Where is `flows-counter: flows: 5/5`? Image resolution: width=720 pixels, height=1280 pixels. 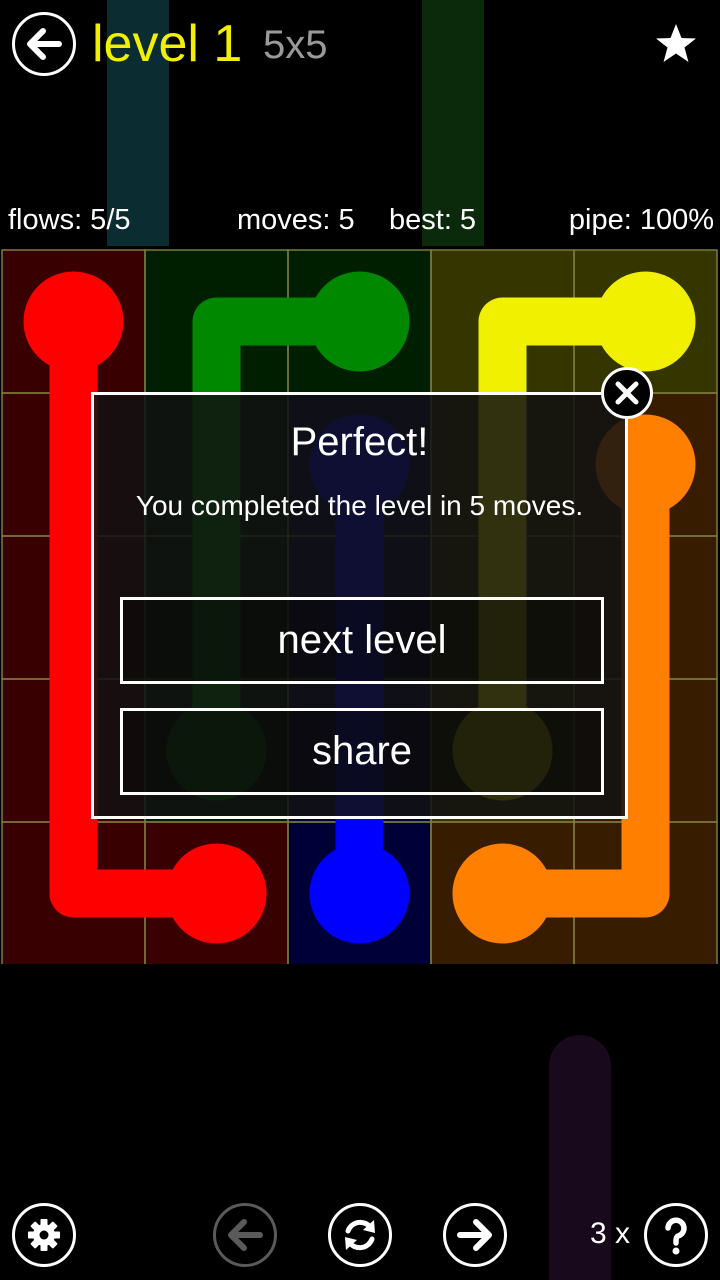 flows-counter: flows: 5/5 is located at coordinates (69, 220).